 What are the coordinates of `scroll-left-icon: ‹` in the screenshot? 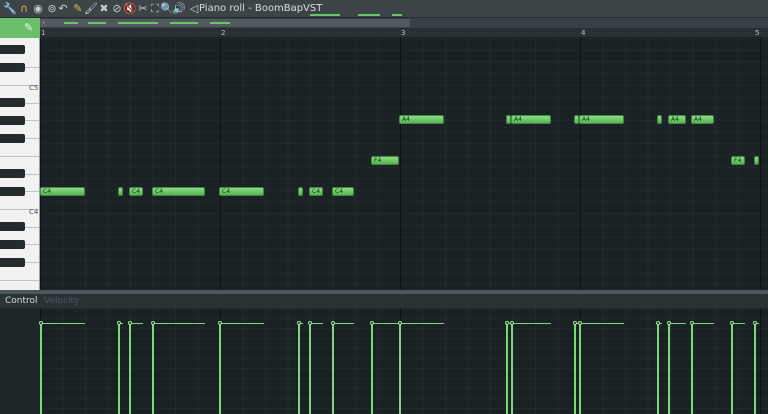 It's located at (43, 23).